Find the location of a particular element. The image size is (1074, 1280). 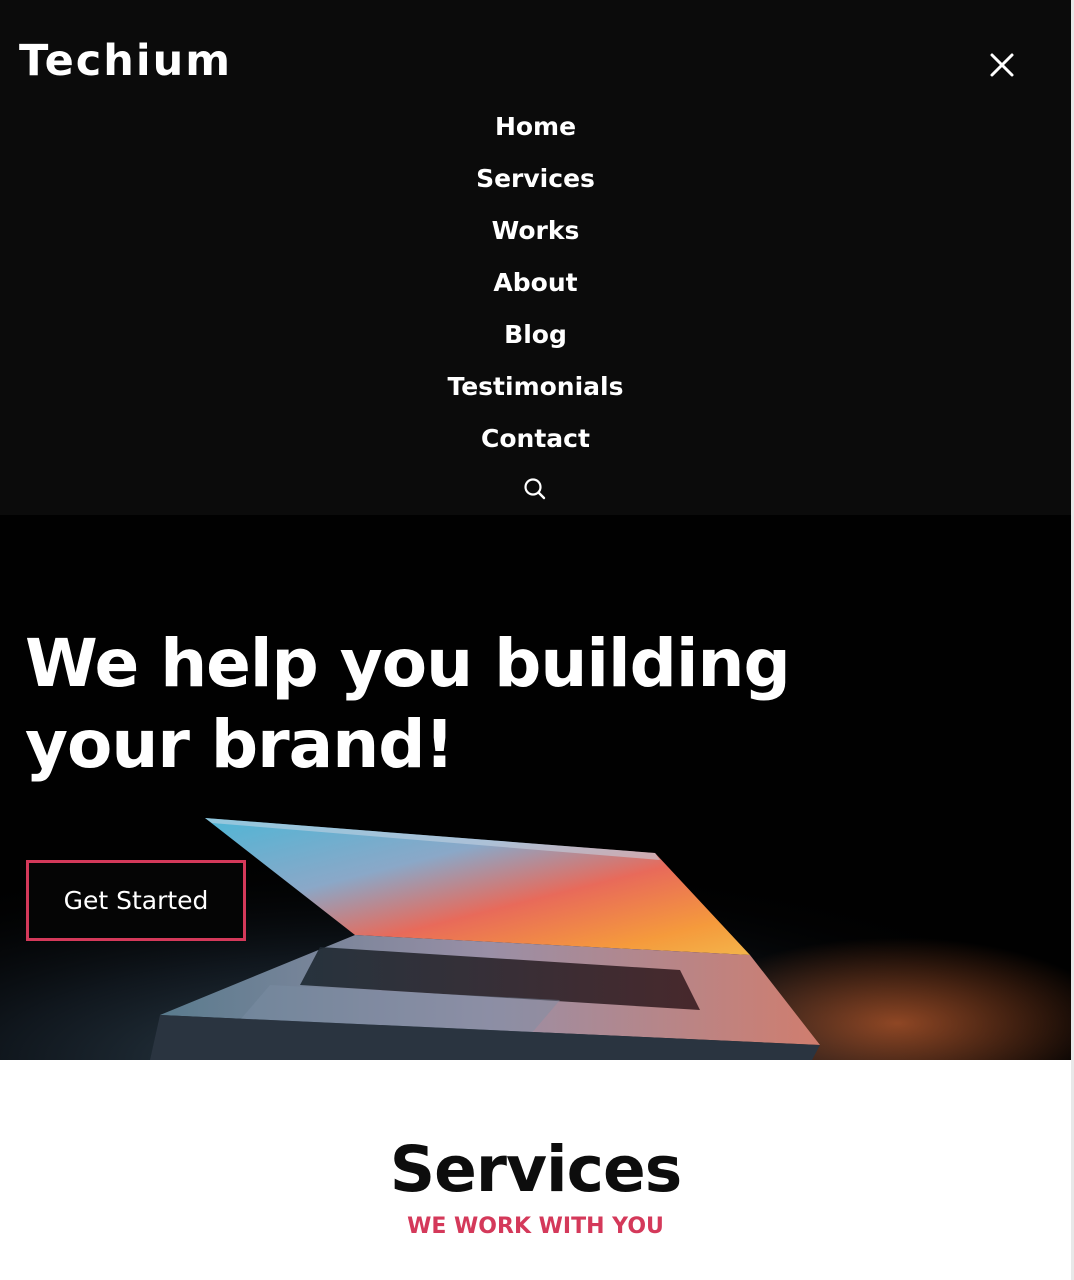

nav-item-contact: Contact is located at coordinates (535, 439).